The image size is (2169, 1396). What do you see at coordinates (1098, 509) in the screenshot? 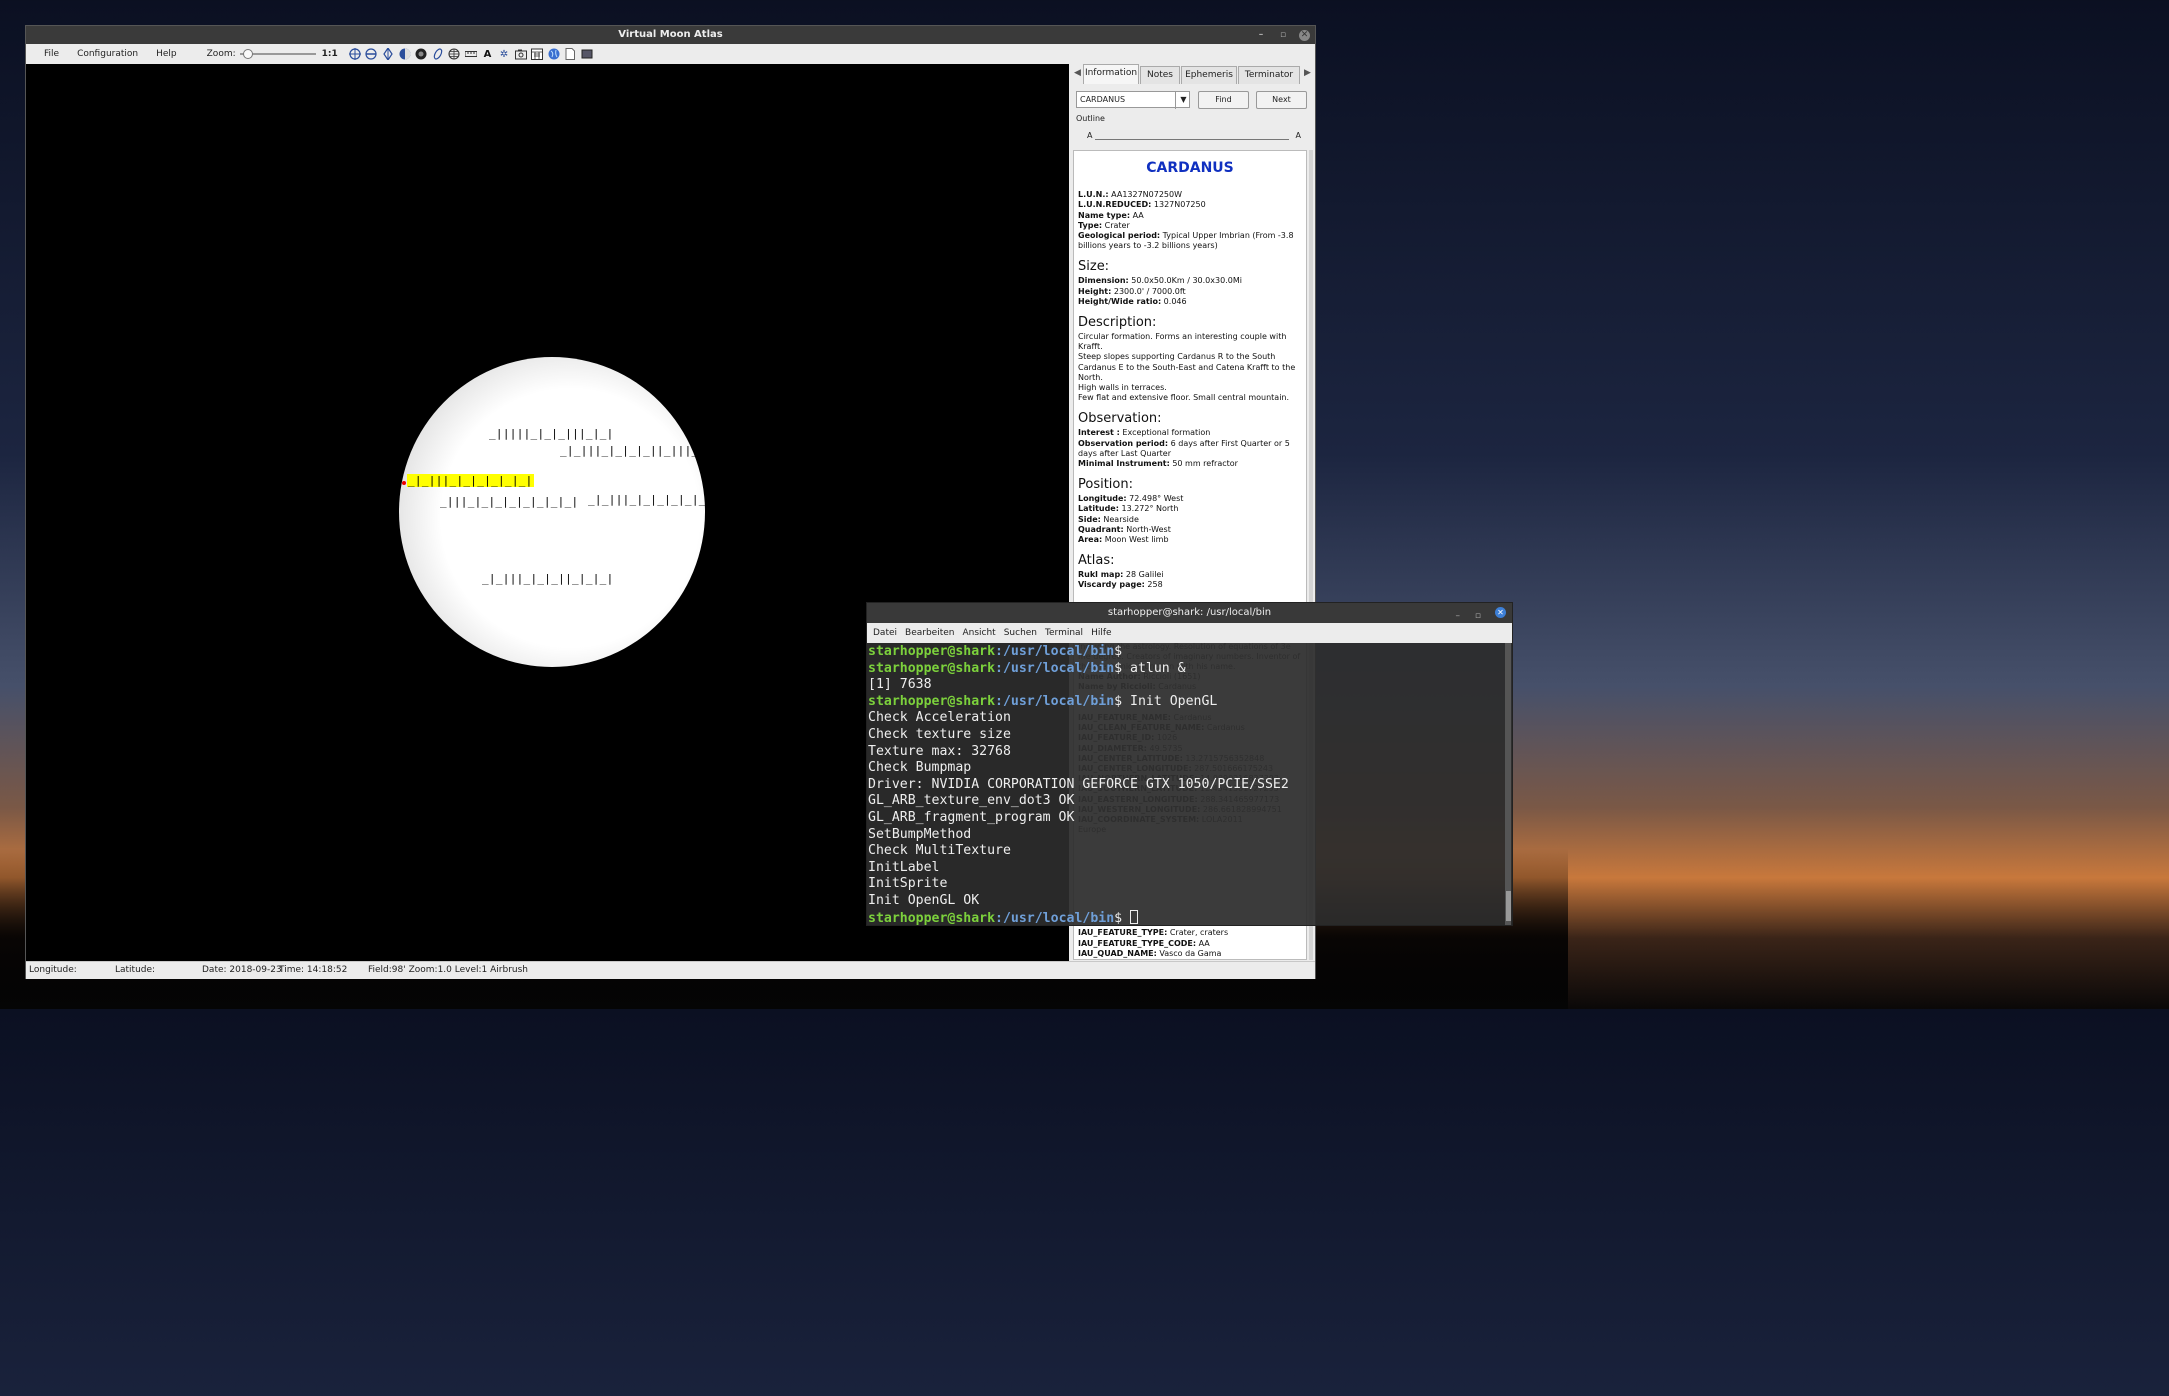
I see `info-key: Latitude:` at bounding box center [1098, 509].